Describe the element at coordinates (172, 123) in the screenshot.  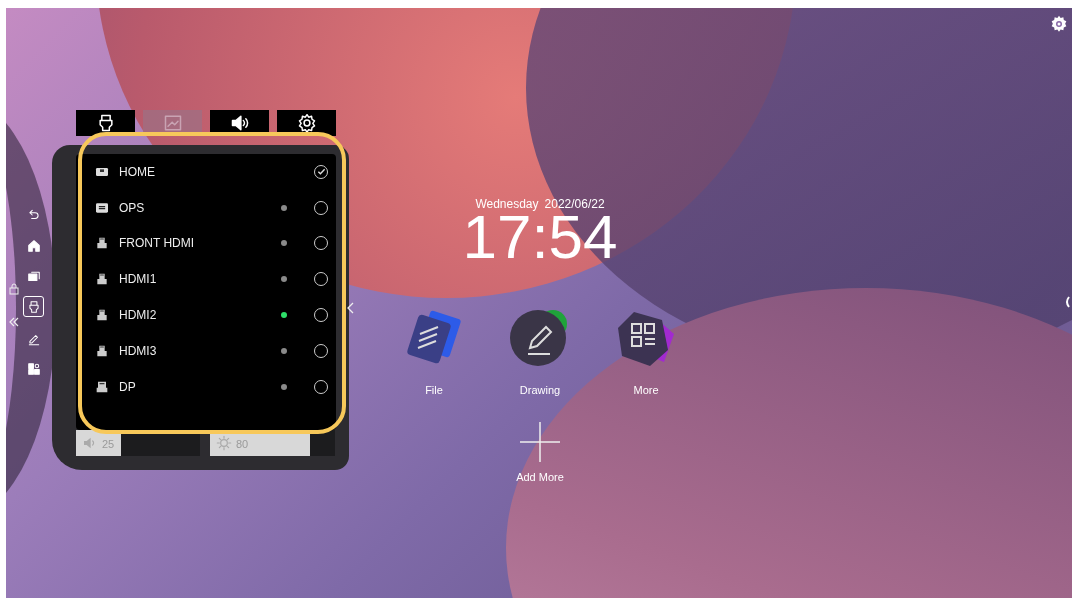
I see `picture-icon` at that location.